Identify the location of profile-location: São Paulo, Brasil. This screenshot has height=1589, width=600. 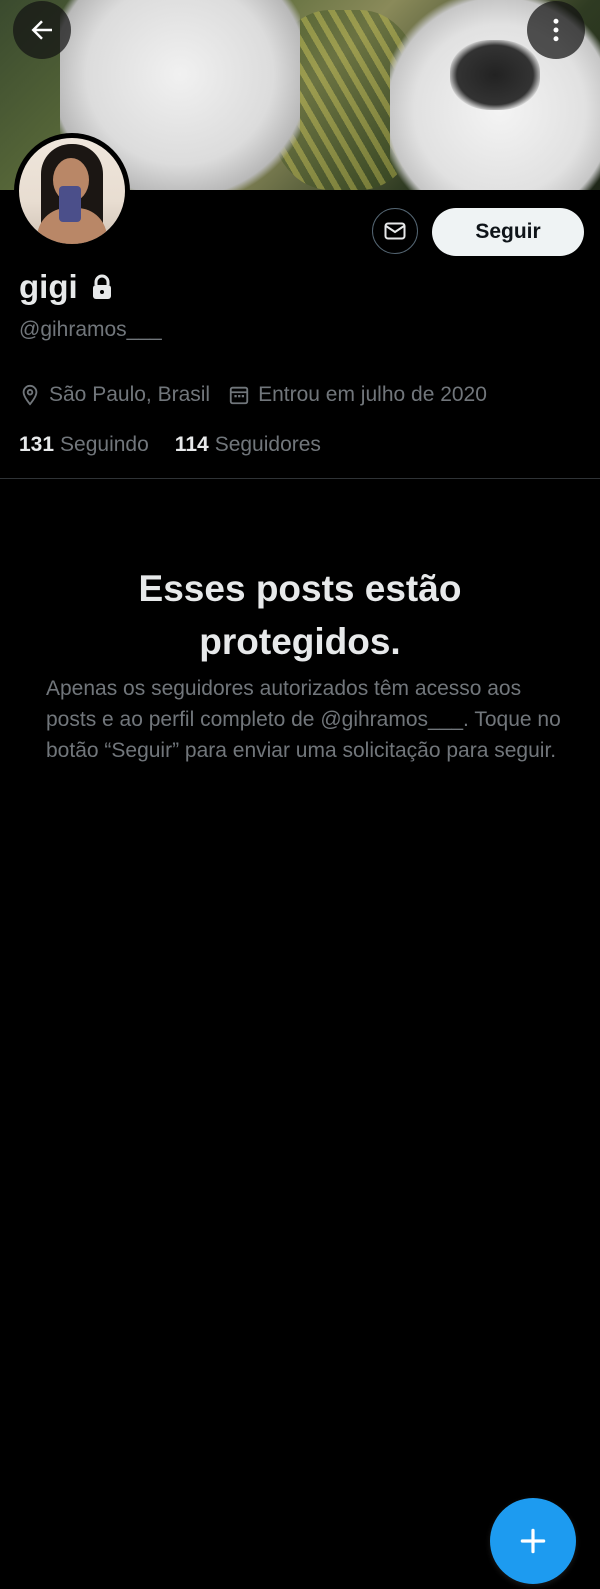
(114, 395).